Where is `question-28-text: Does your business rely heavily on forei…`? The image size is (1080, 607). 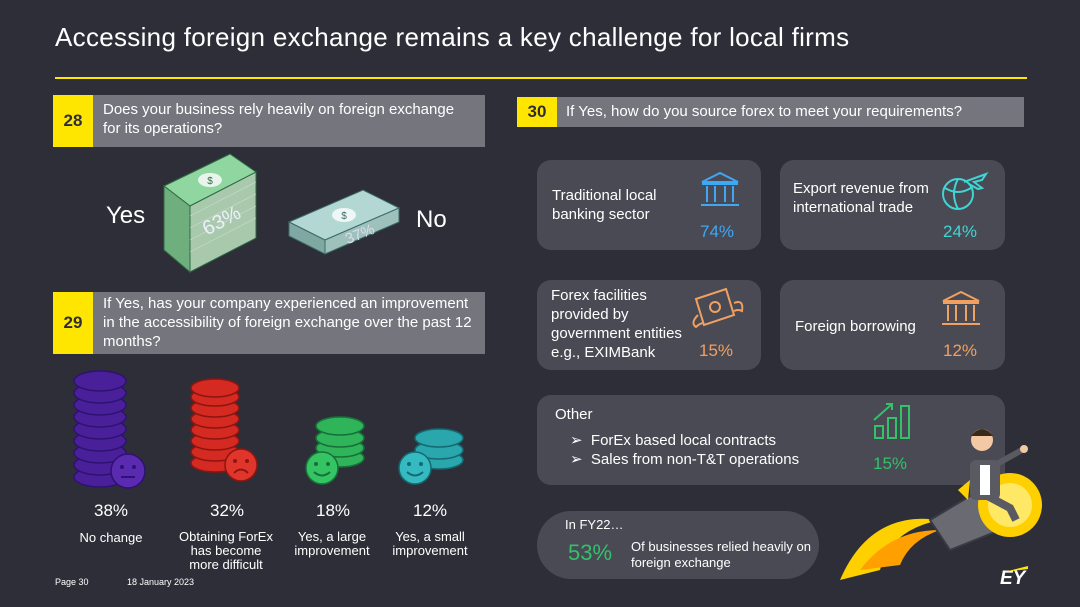 question-28-text: Does your business rely heavily on forei… is located at coordinates (289, 121).